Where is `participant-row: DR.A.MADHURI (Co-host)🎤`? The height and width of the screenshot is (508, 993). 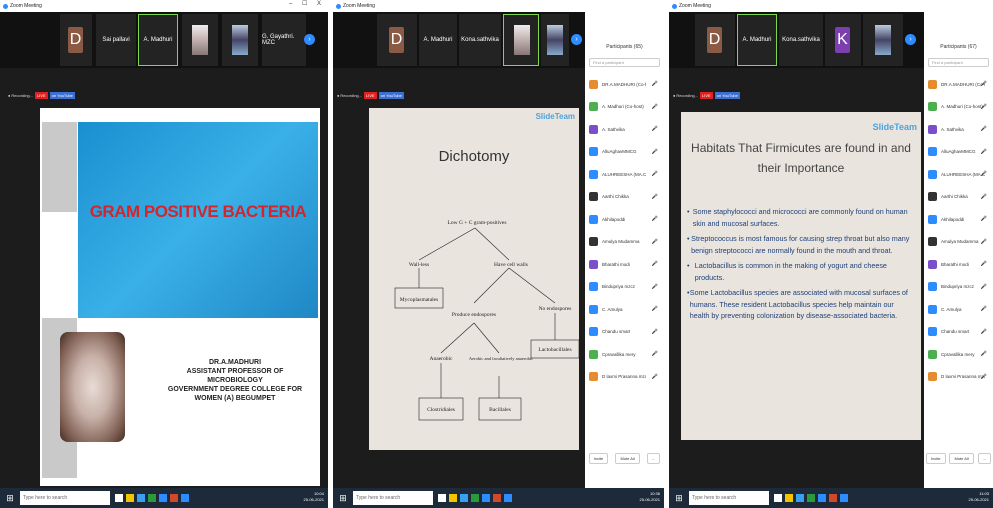 participant-row: DR.A.MADHURI (Co-host)🎤 is located at coordinates (958, 84).